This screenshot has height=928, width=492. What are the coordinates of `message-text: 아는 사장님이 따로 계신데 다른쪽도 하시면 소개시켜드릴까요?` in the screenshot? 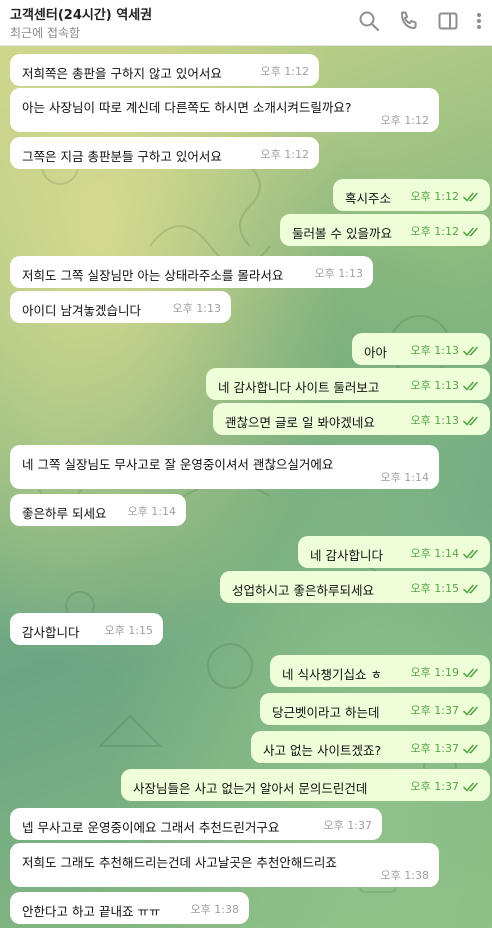 It's located at (187, 107).